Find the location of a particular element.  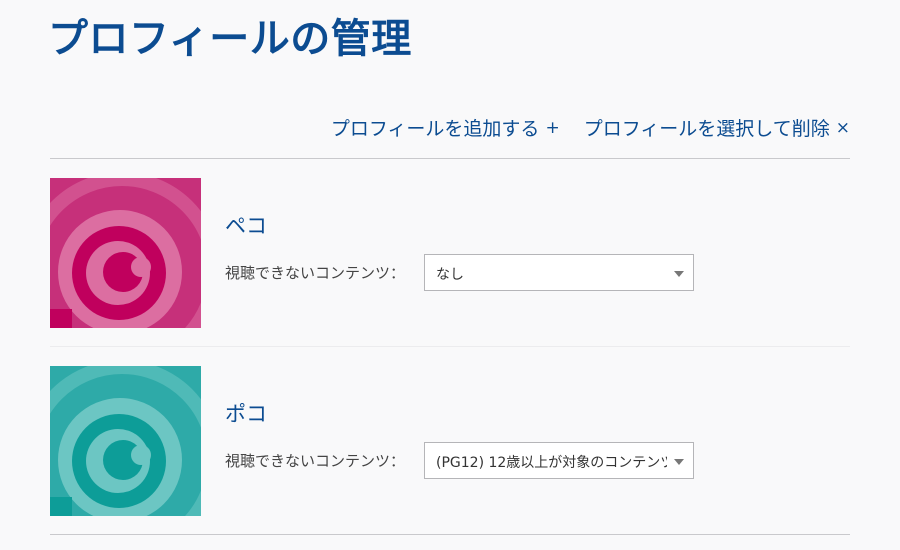

restriction-select: (PG12) 12歳以上が対象のコンテンツ is located at coordinates (559, 460).